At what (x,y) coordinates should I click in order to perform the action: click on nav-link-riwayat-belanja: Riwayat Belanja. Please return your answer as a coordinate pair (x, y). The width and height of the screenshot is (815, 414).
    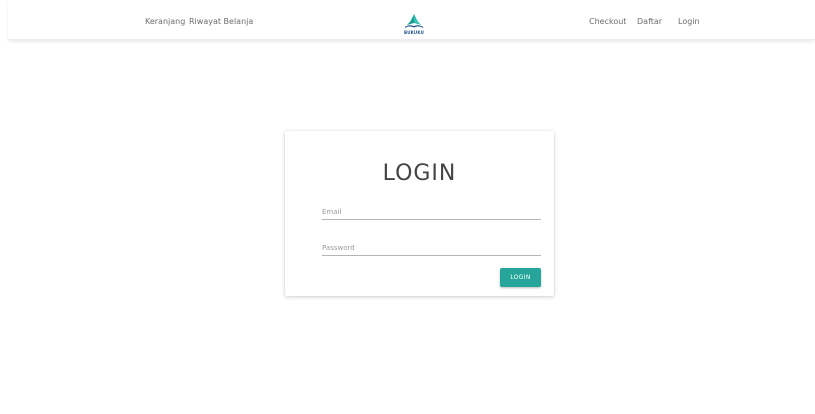
    Looking at the image, I should click on (221, 21).